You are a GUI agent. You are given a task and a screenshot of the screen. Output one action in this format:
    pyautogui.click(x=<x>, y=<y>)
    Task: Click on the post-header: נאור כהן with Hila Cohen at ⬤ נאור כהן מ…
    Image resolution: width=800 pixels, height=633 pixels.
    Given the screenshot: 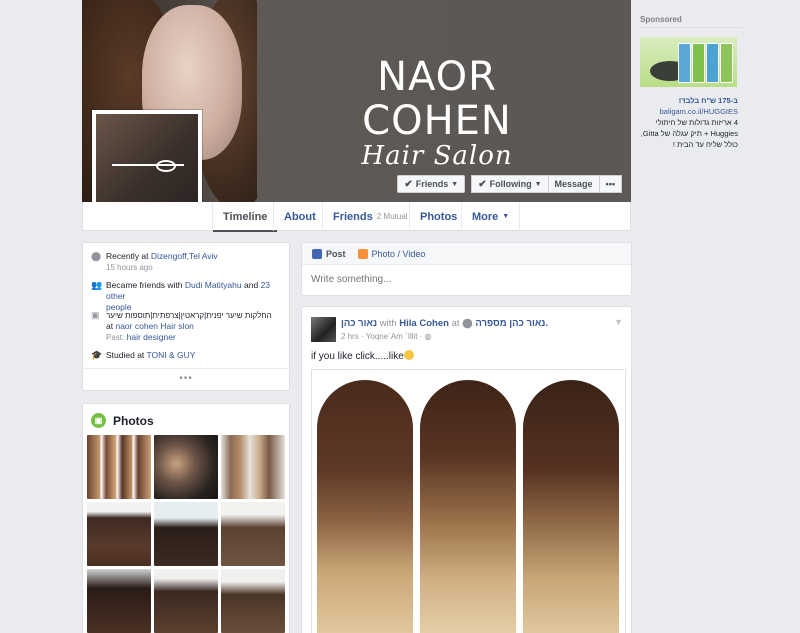 What is the action you would take?
    pyautogui.click(x=476, y=324)
    